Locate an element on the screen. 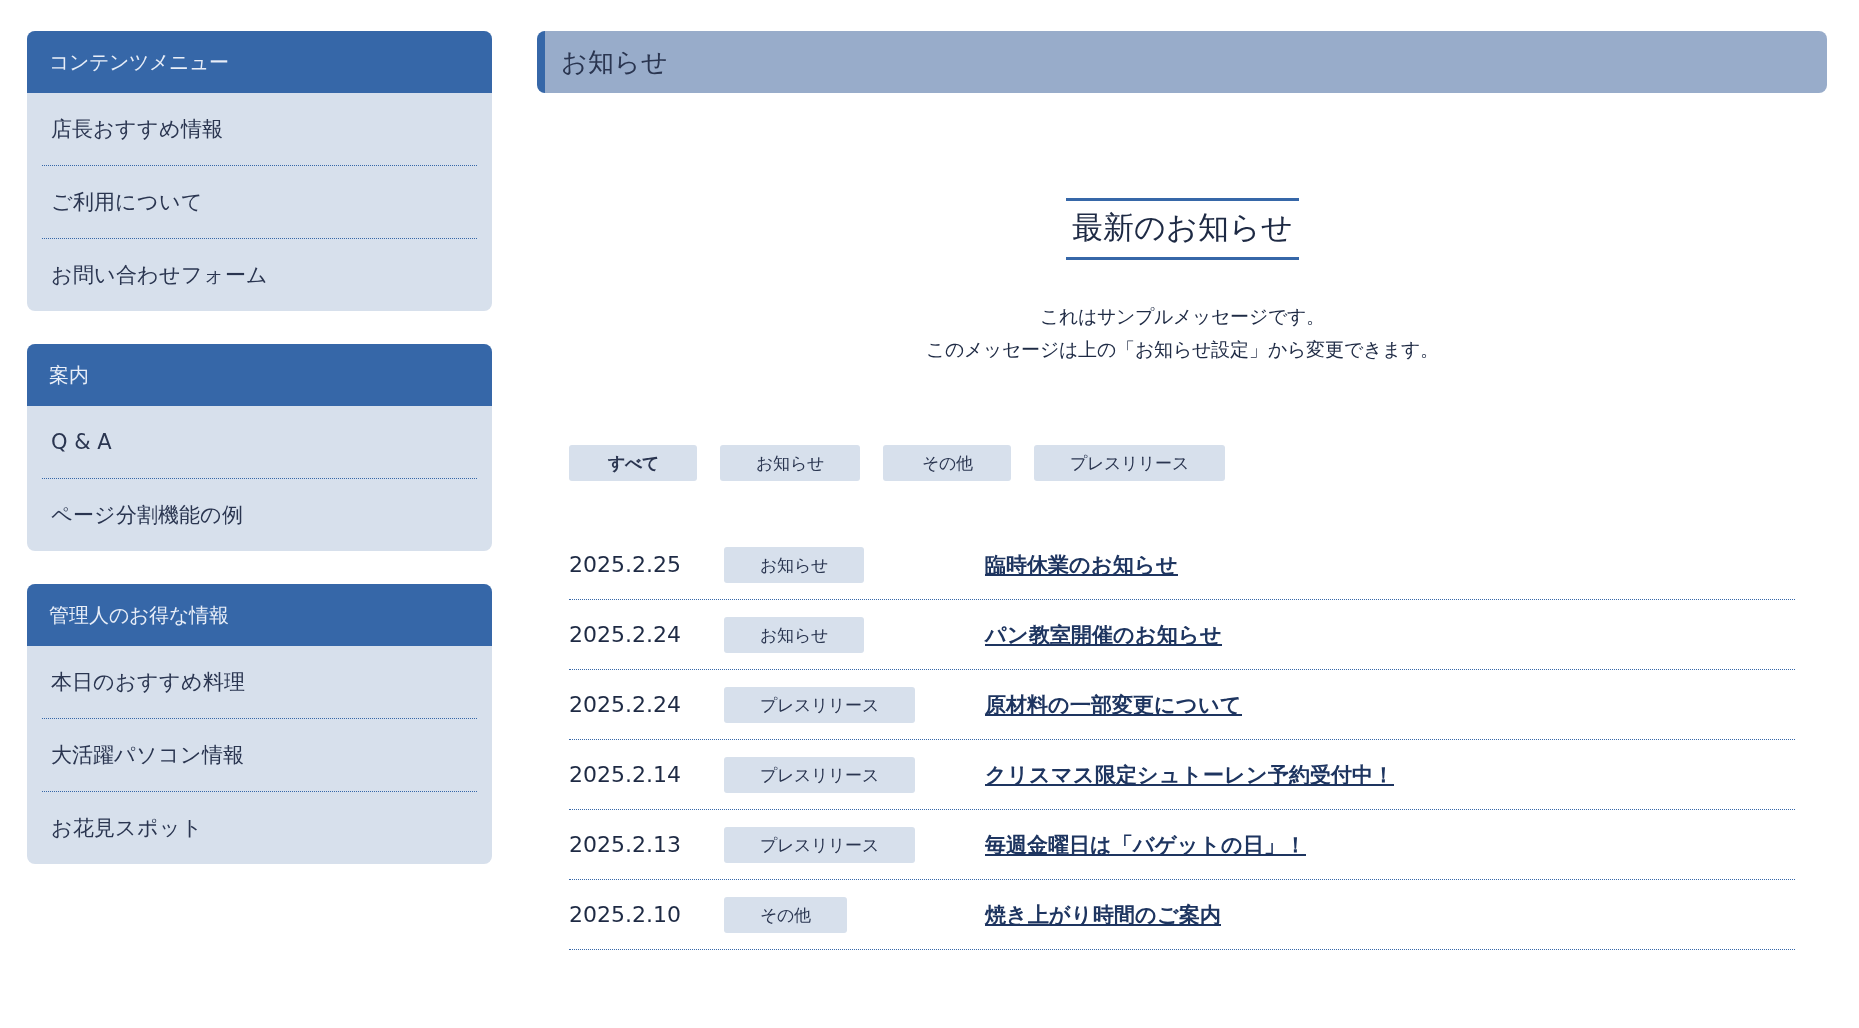 This screenshot has height=1028, width=1859. news-date: 2025.2.14 is located at coordinates (625, 774).